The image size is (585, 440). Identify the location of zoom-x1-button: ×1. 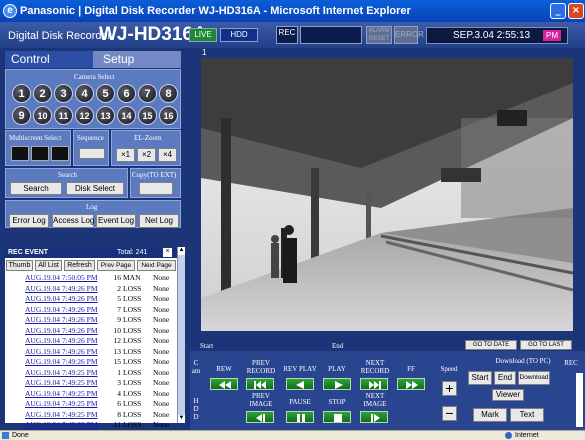
(125, 155).